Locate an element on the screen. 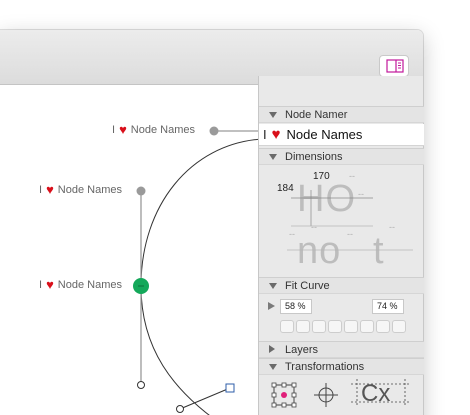 The width and height of the screenshot is (470, 415). node-name-label-top: I ♥ Node Names is located at coordinates (153, 129).